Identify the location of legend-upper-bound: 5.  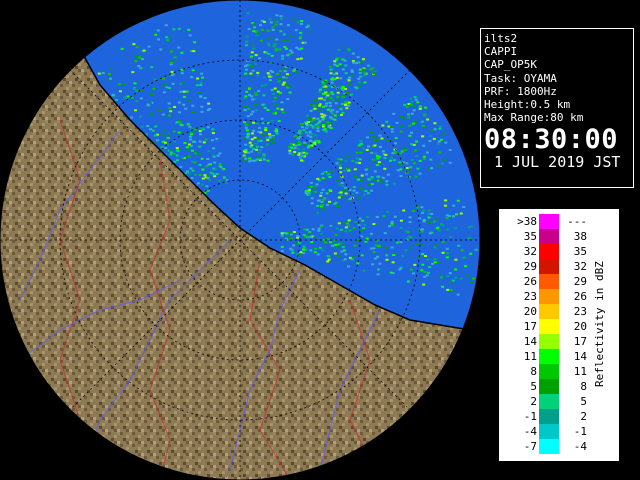
(583, 401).